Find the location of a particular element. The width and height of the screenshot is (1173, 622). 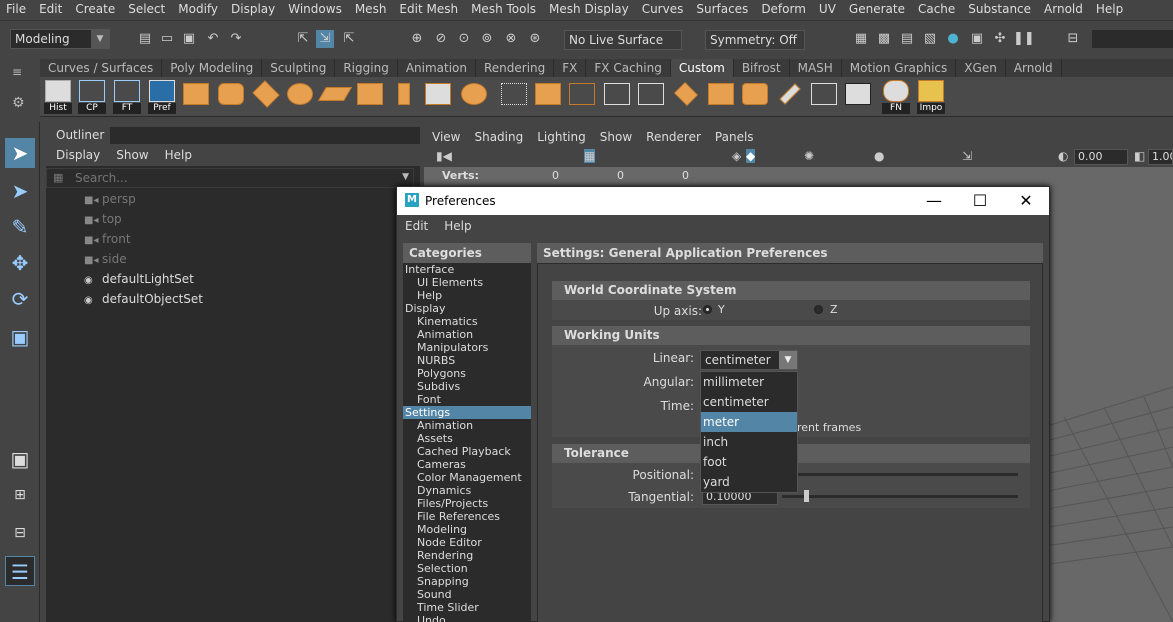

close-icon: ✕ is located at coordinates (1026, 201).